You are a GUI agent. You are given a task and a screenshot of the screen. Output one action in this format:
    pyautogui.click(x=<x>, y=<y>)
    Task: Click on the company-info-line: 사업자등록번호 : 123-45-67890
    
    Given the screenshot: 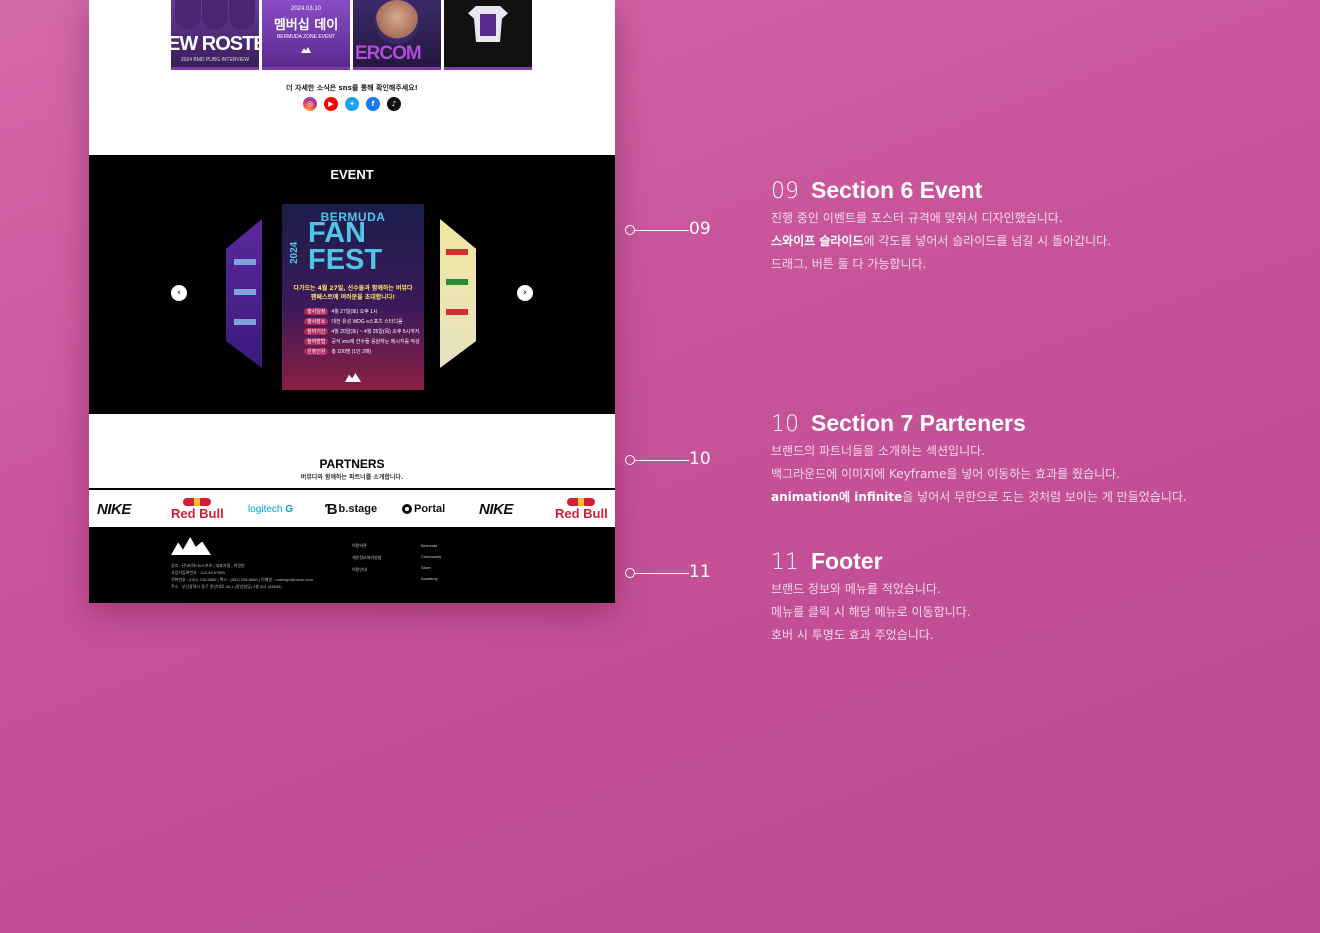 What is the action you would take?
    pyautogui.click(x=198, y=572)
    